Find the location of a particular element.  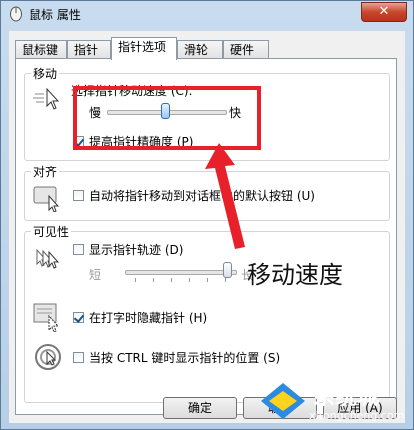

watermark: 系统城 xitongcheng.com is located at coordinates (332, 402).